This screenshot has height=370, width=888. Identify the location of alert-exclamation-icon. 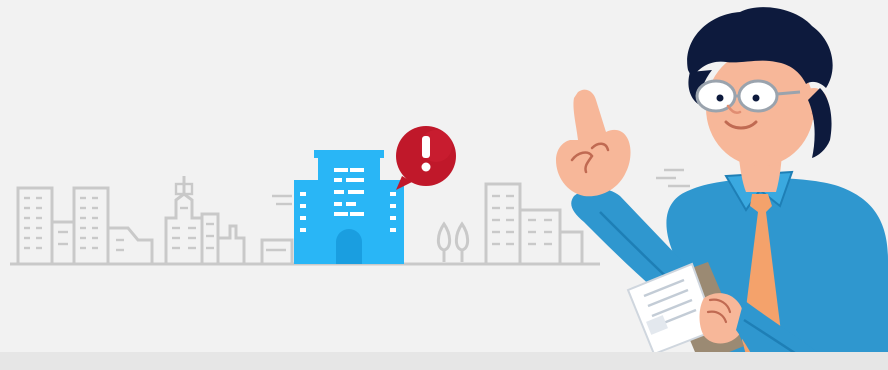
(426, 154).